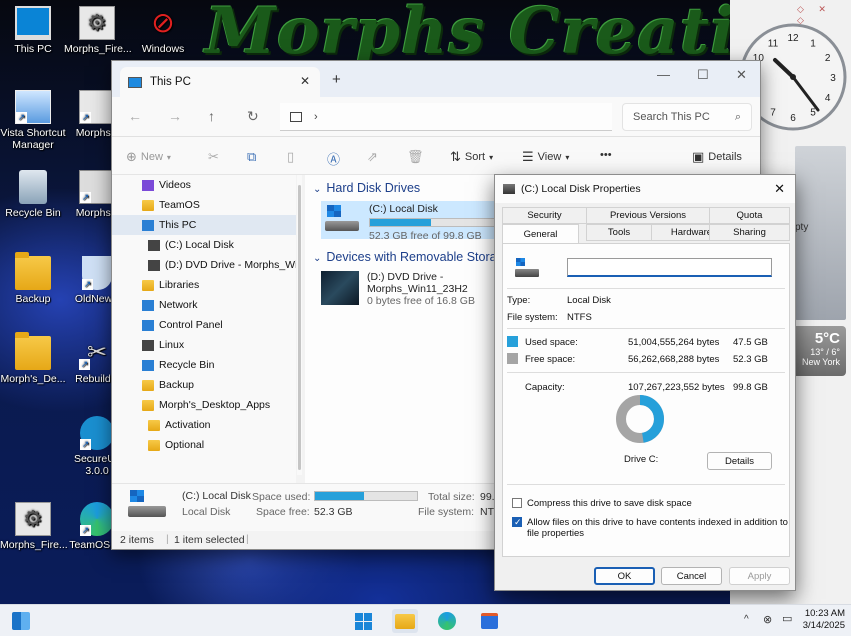  Describe the element at coordinates (447, 621) in the screenshot. I see `edge-icon` at that location.